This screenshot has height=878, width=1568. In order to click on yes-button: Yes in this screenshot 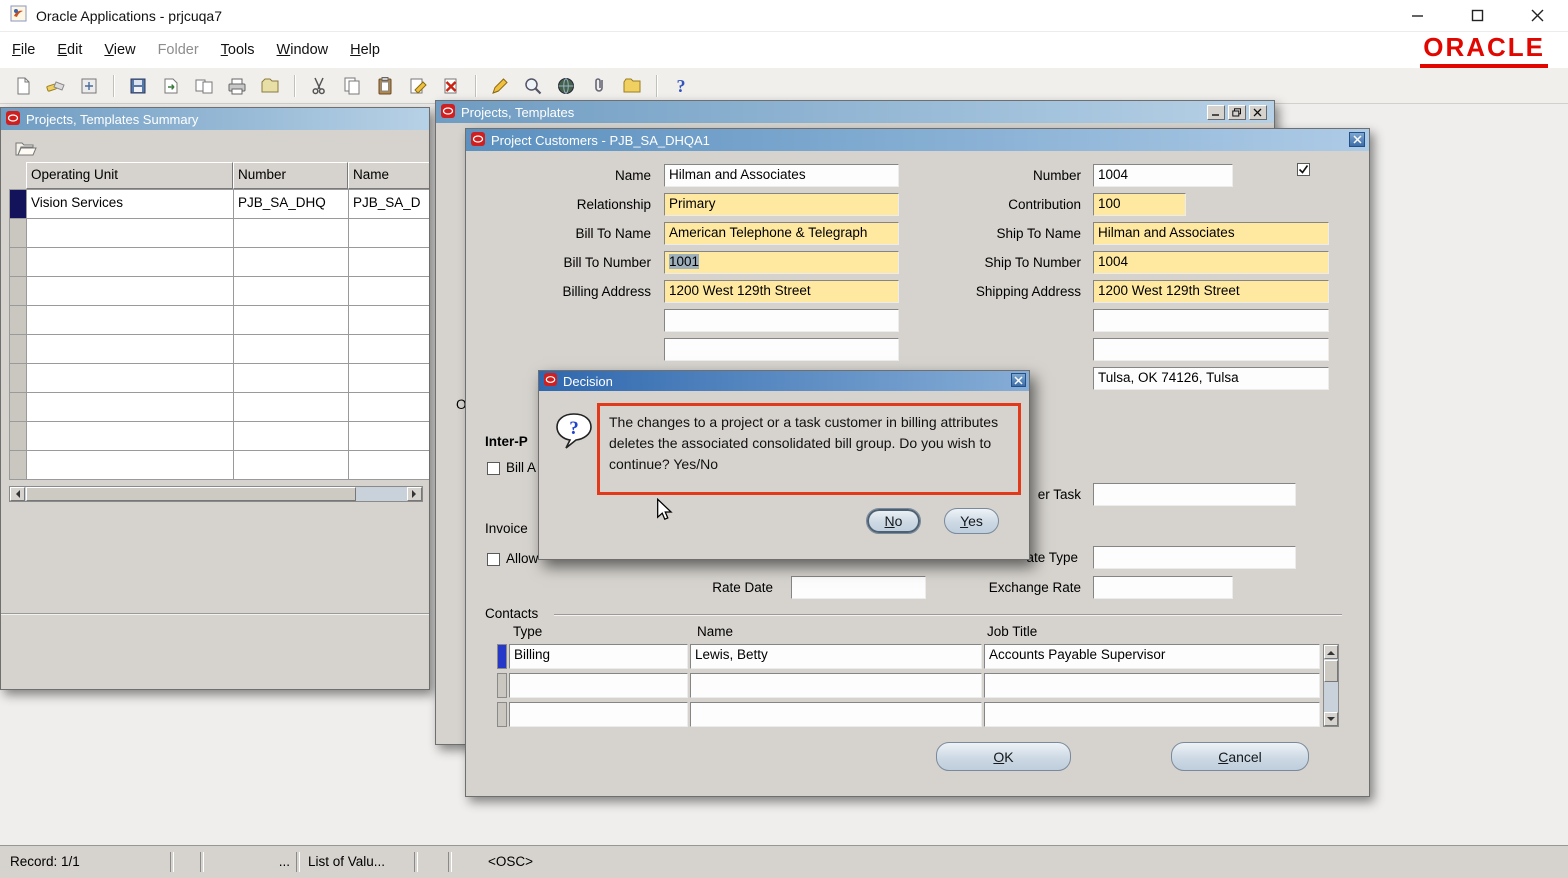, I will do `click(971, 521)`.